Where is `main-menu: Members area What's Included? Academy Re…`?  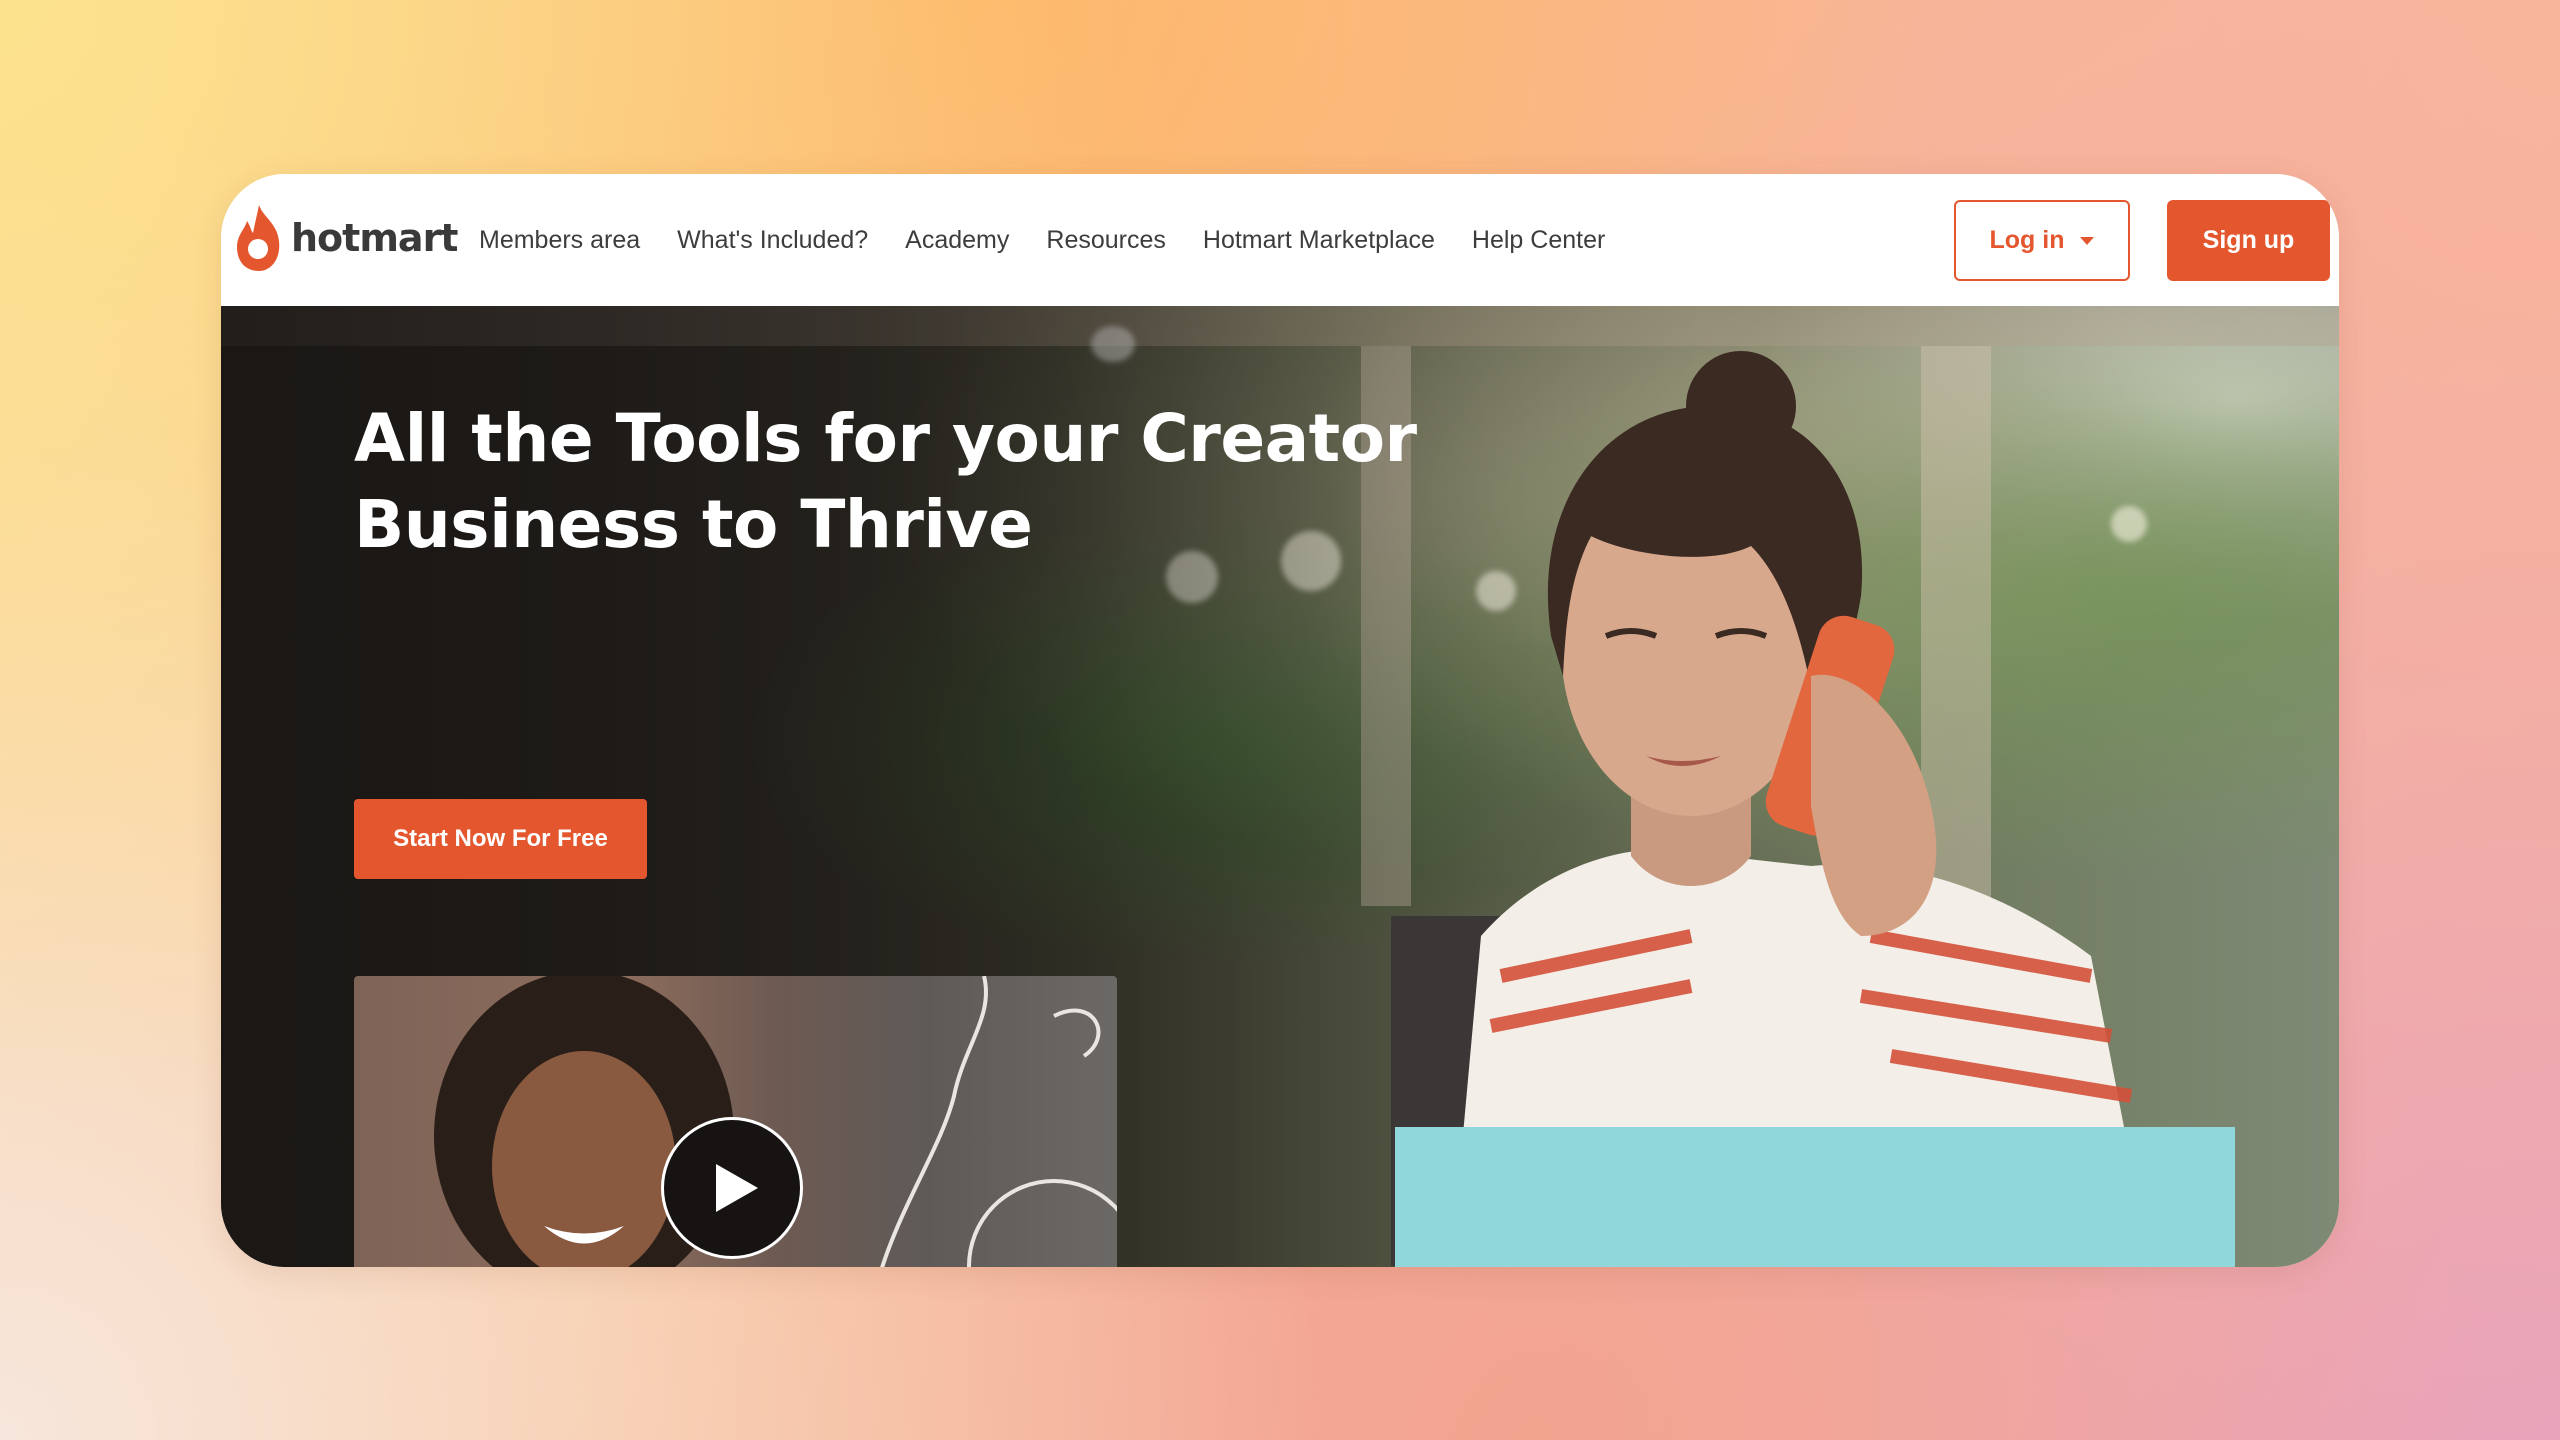 main-menu: Members area What's Included? Academy Re… is located at coordinates (1060, 240).